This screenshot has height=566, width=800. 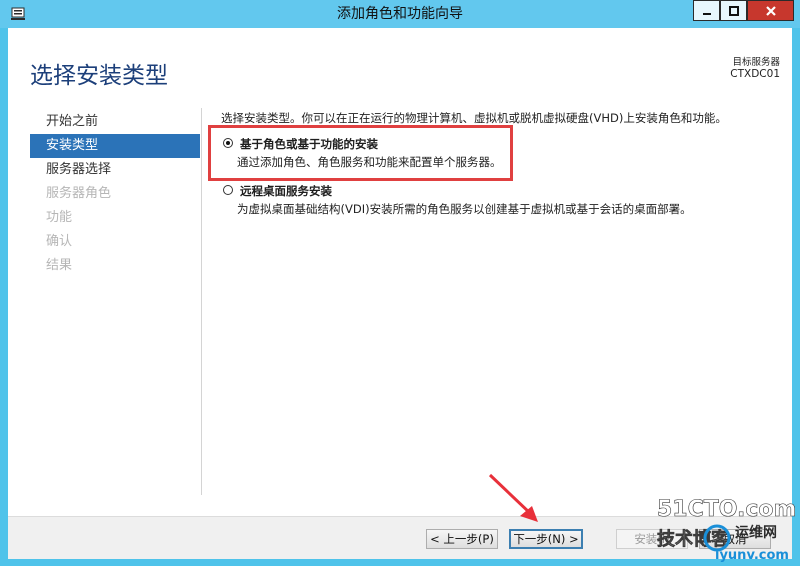 What do you see at coordinates (755, 74) in the screenshot?
I see `target-server-name: CTXDC01` at bounding box center [755, 74].